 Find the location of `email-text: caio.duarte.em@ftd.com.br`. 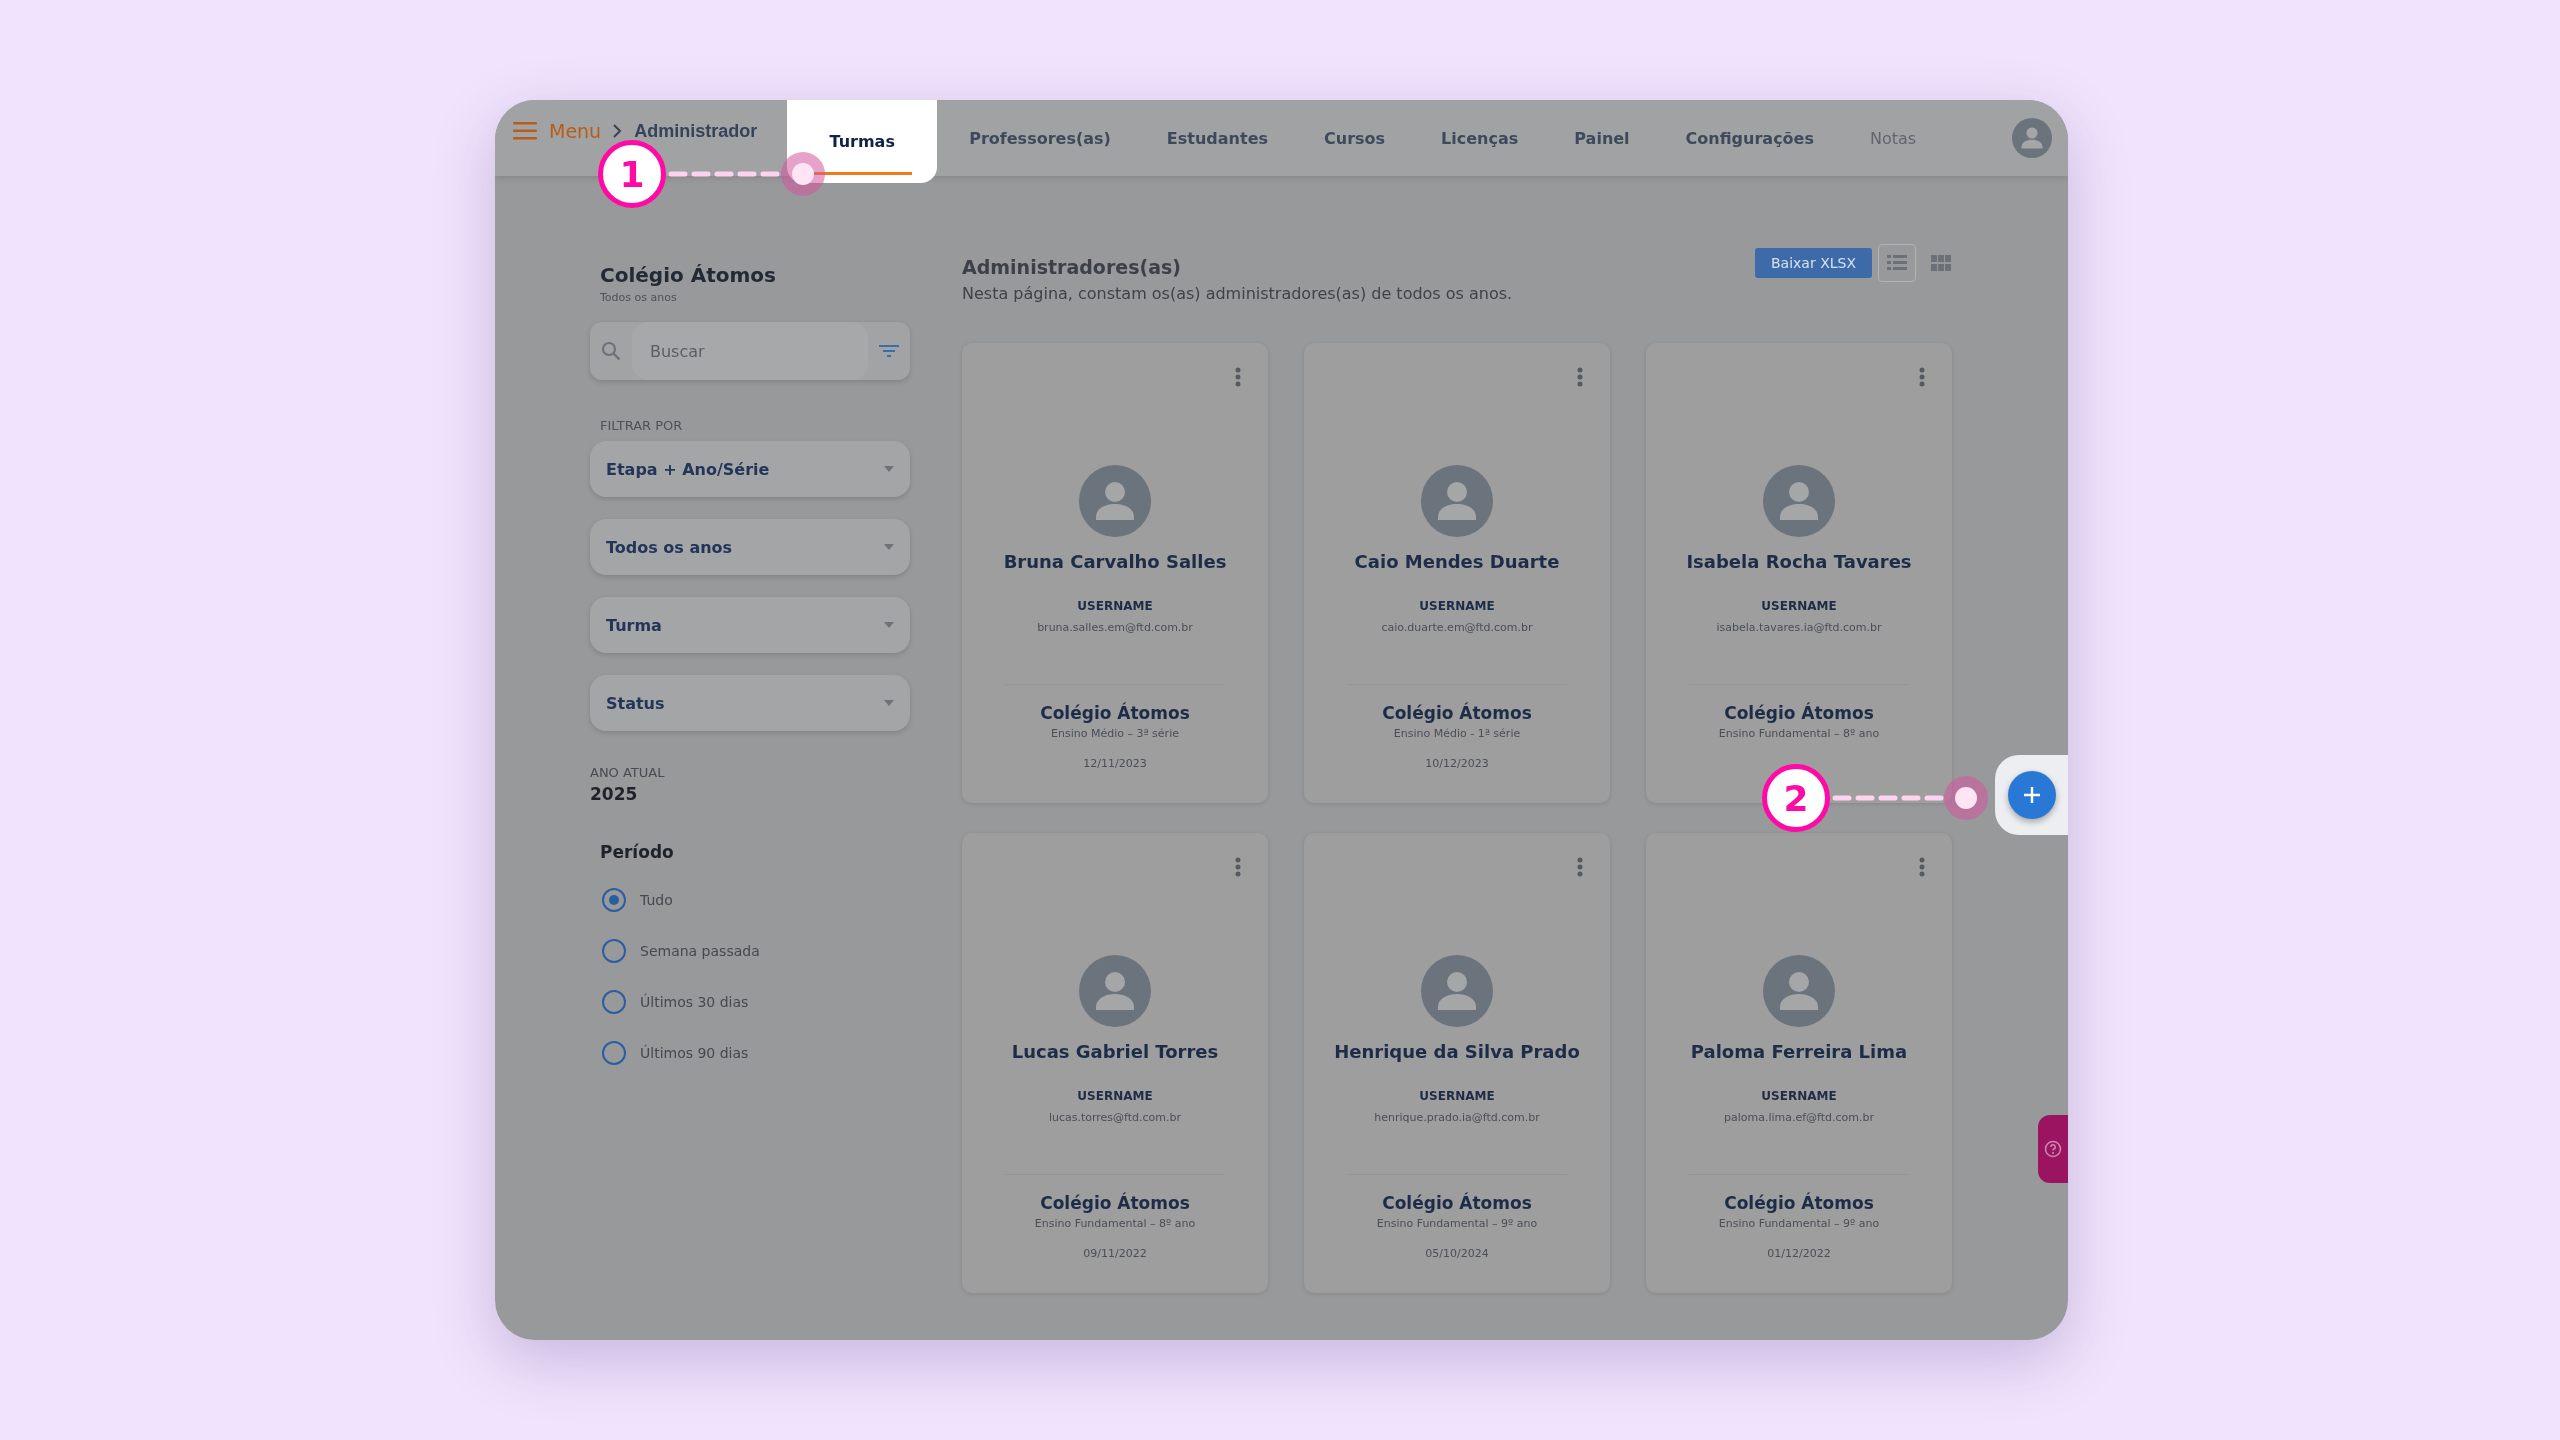

email-text: caio.duarte.em@ftd.com.br is located at coordinates (1457, 627).